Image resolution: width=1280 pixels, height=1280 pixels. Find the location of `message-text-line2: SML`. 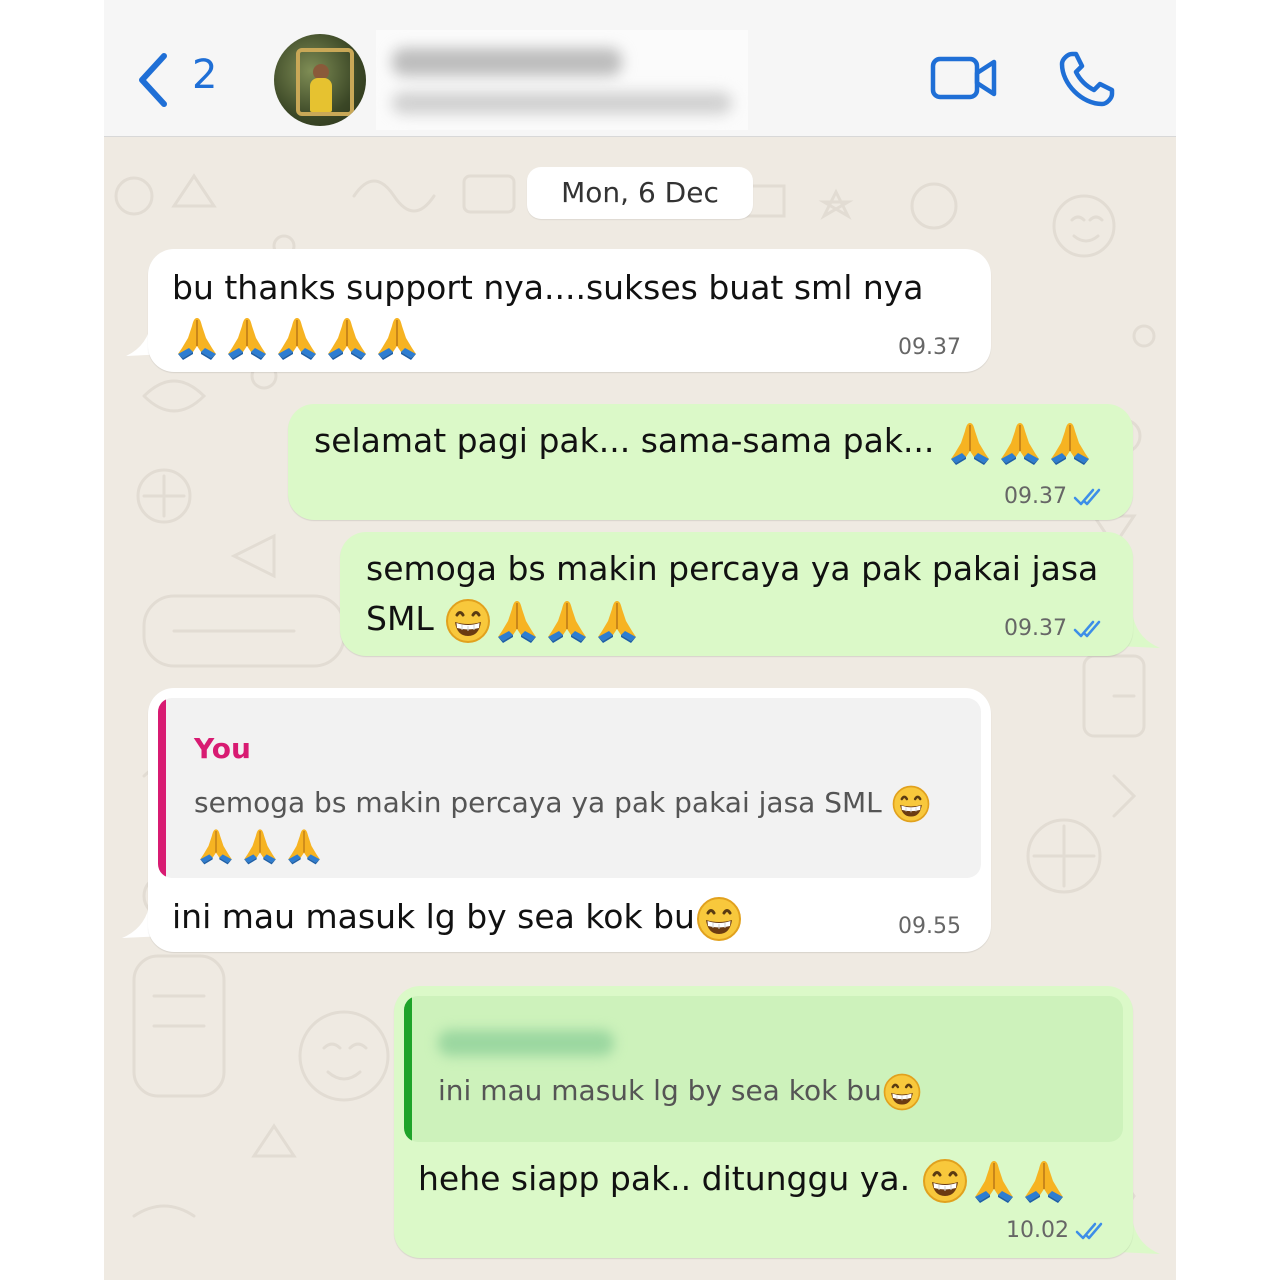

message-text-line2: SML is located at coordinates (504, 619).